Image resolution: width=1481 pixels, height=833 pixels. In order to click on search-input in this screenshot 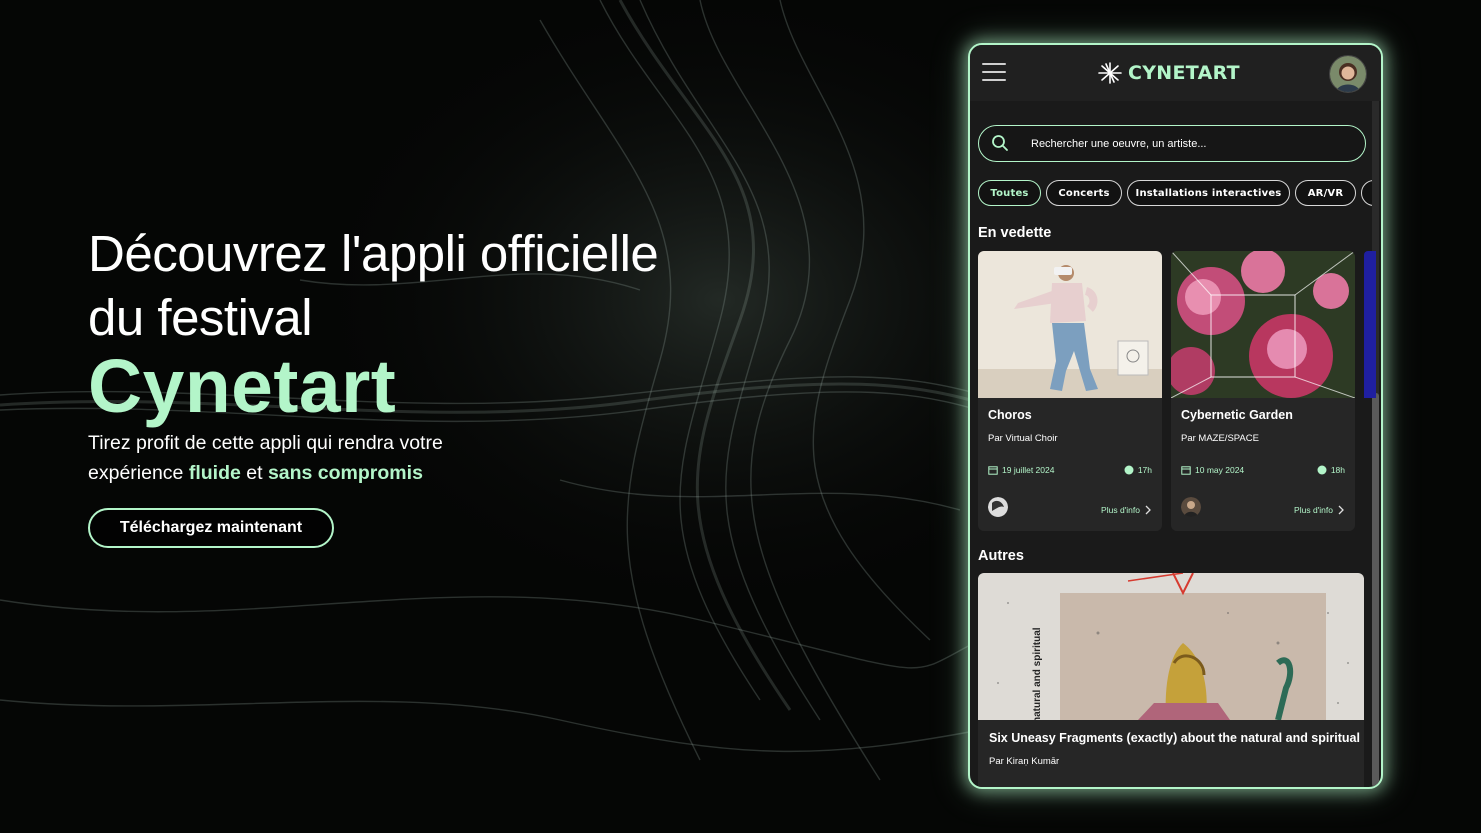, I will do `click(1191, 144)`.